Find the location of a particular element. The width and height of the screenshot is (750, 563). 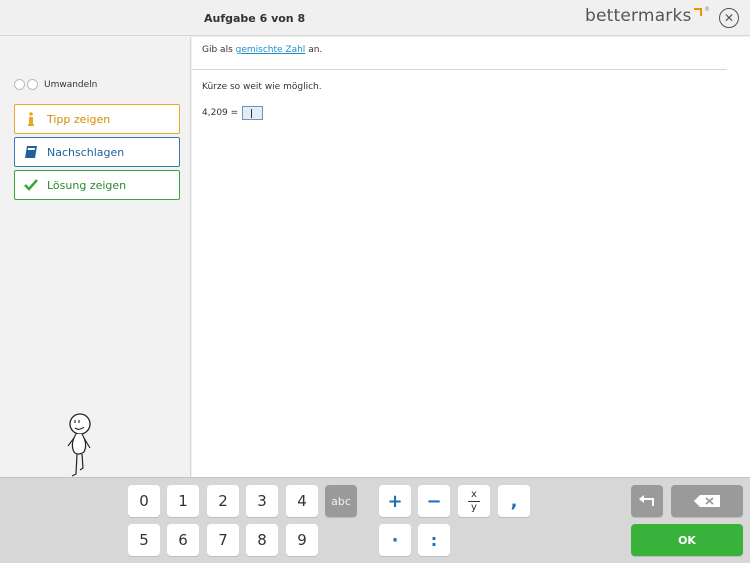

fraction-key: x y is located at coordinates (474, 501).